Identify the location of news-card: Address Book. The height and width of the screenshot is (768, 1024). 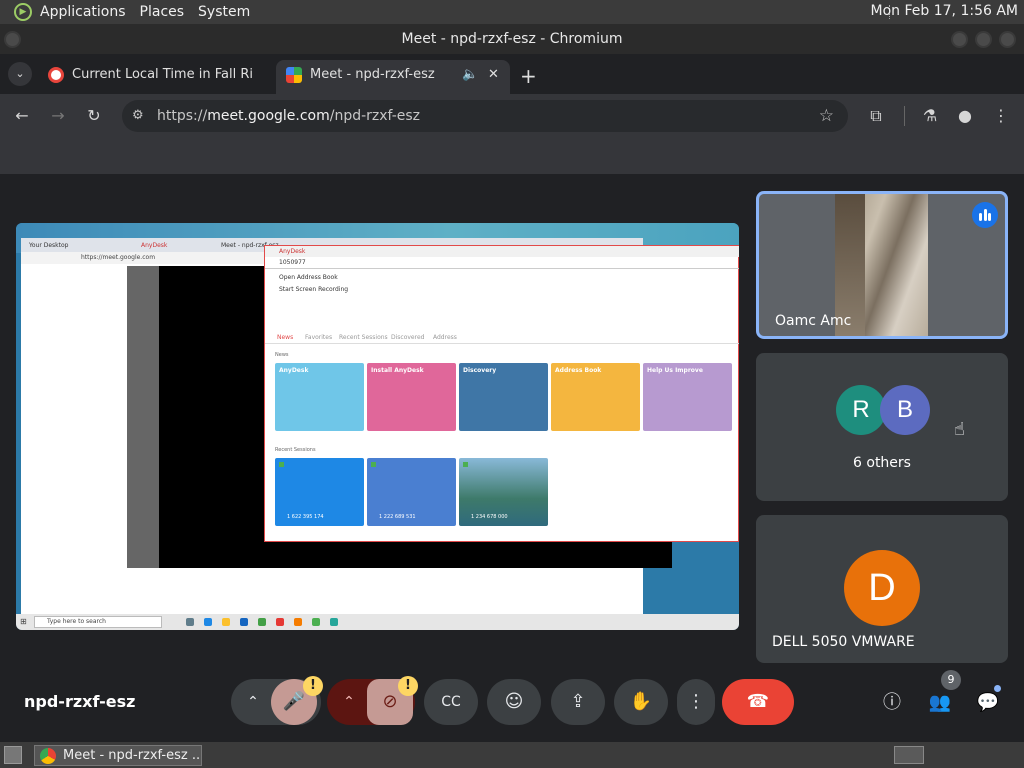
(595, 397).